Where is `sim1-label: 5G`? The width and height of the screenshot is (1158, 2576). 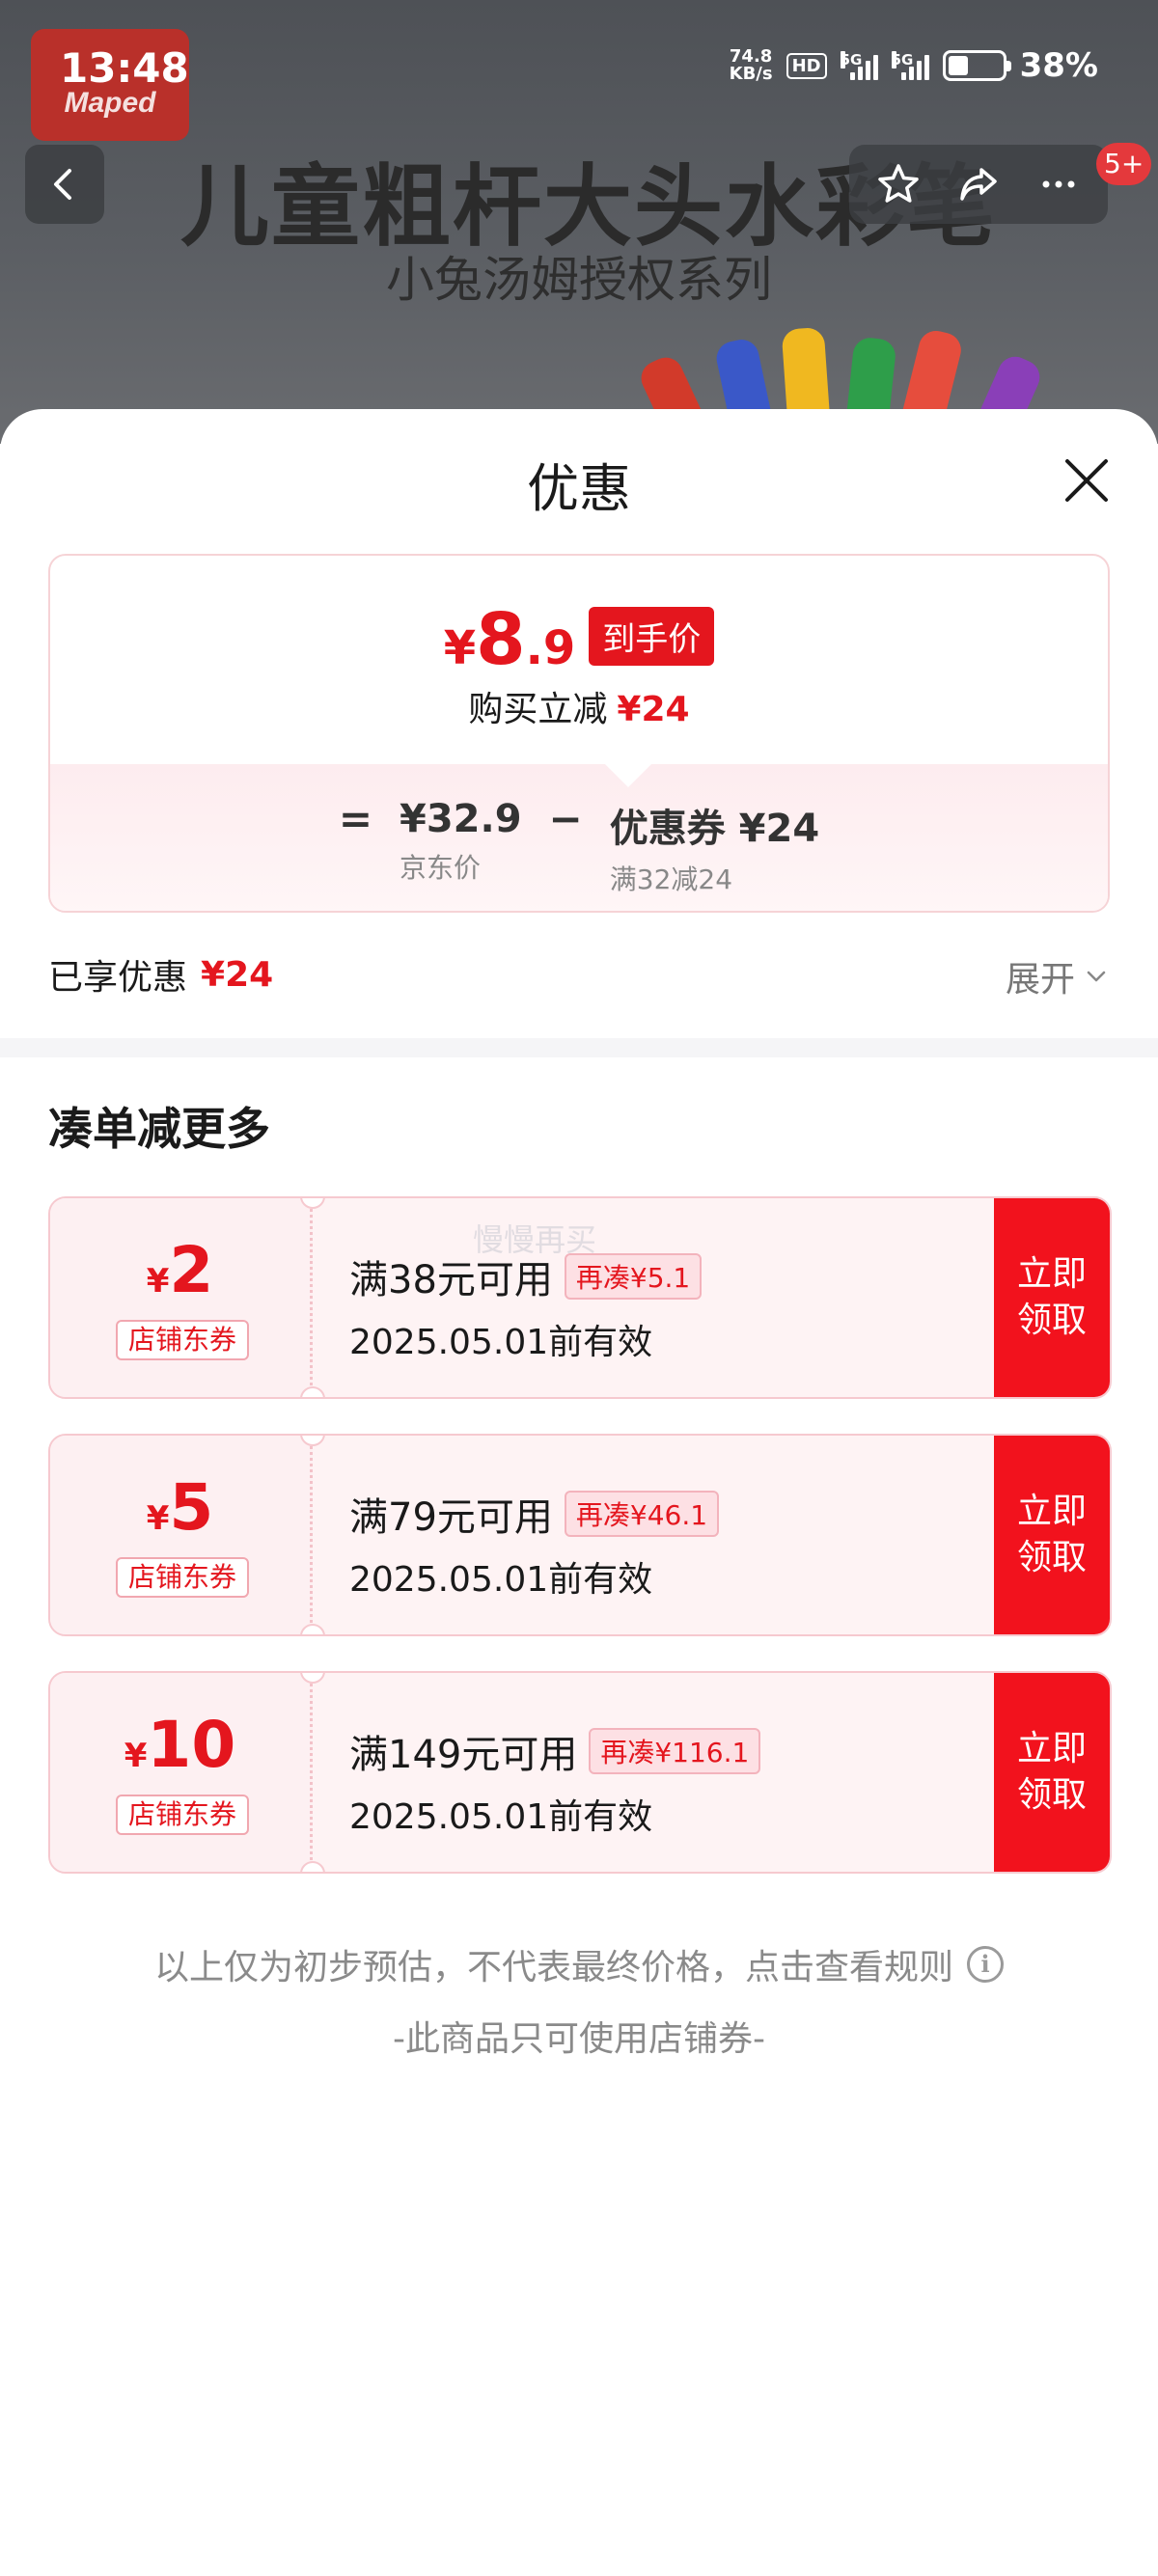 sim1-label: 5G is located at coordinates (851, 60).